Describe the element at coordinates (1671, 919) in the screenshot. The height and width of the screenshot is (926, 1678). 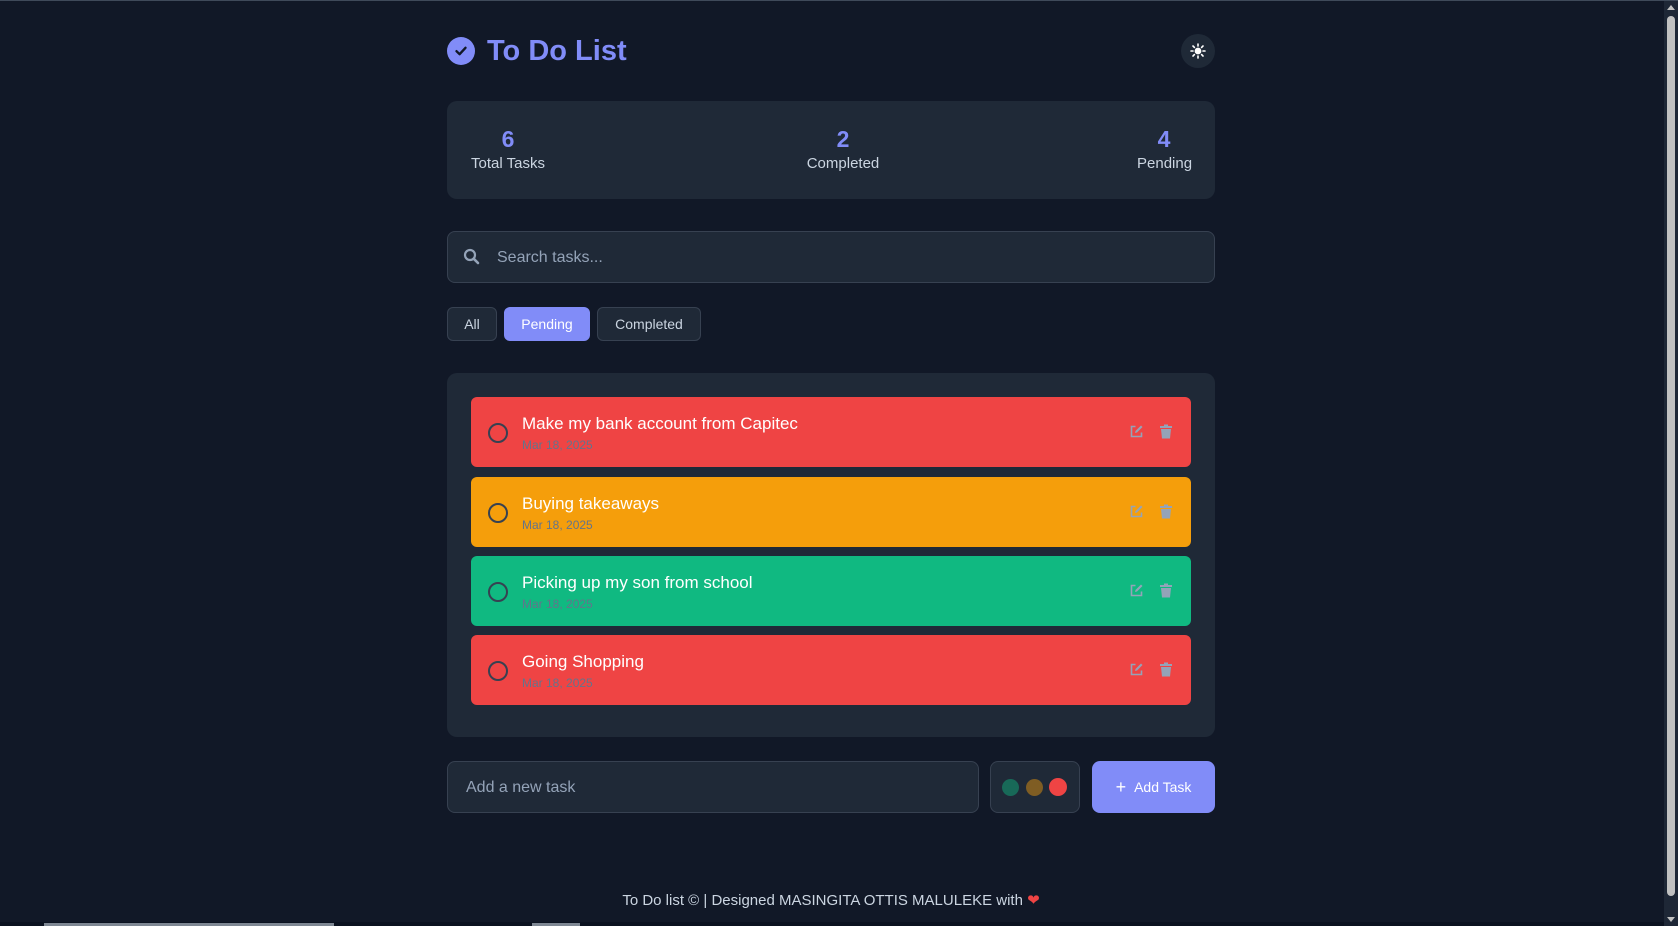
I see `scroll-down-arrow-icon` at that location.